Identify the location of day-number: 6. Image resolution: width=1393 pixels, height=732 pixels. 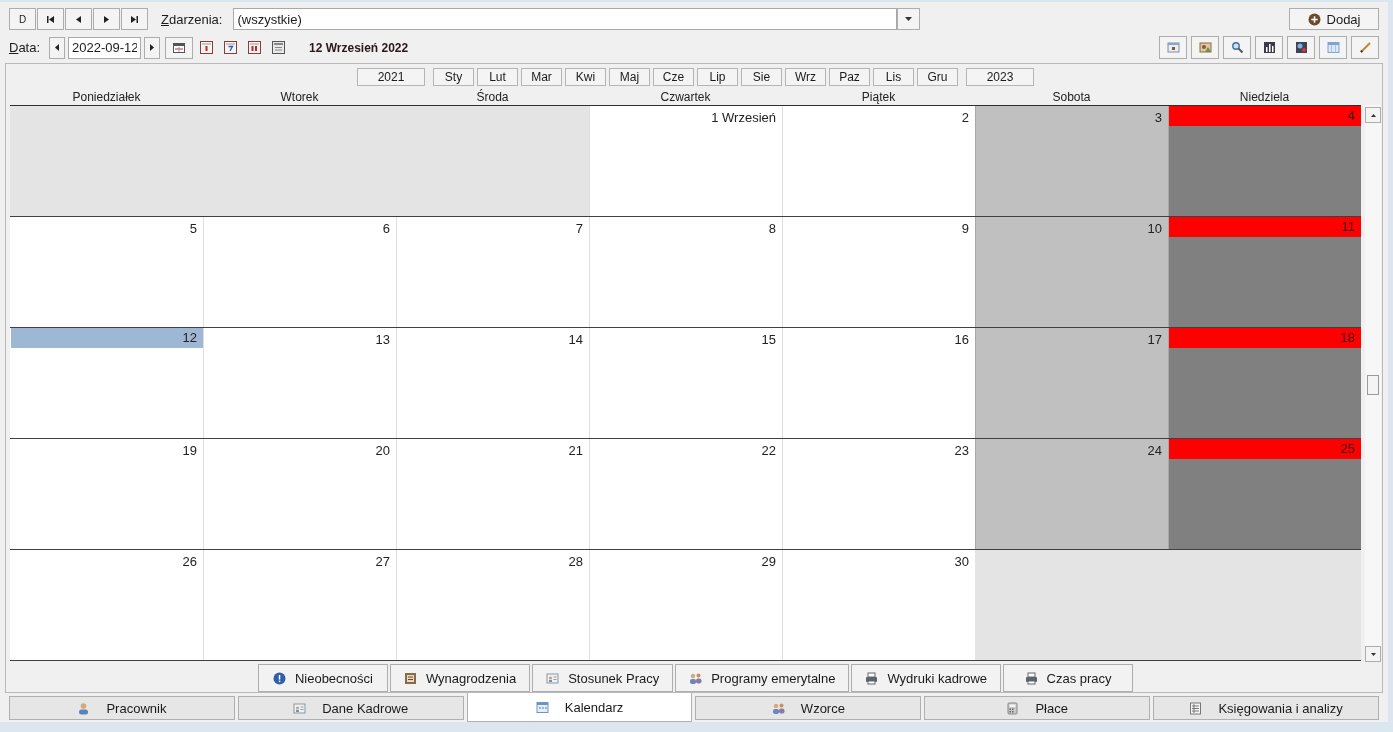
(386, 228).